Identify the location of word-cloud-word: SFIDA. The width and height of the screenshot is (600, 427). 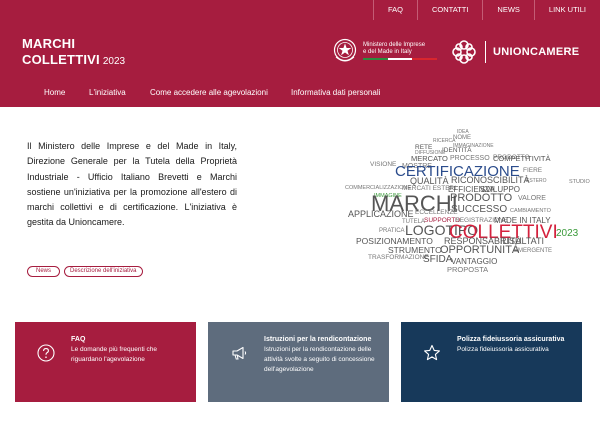
(438, 259).